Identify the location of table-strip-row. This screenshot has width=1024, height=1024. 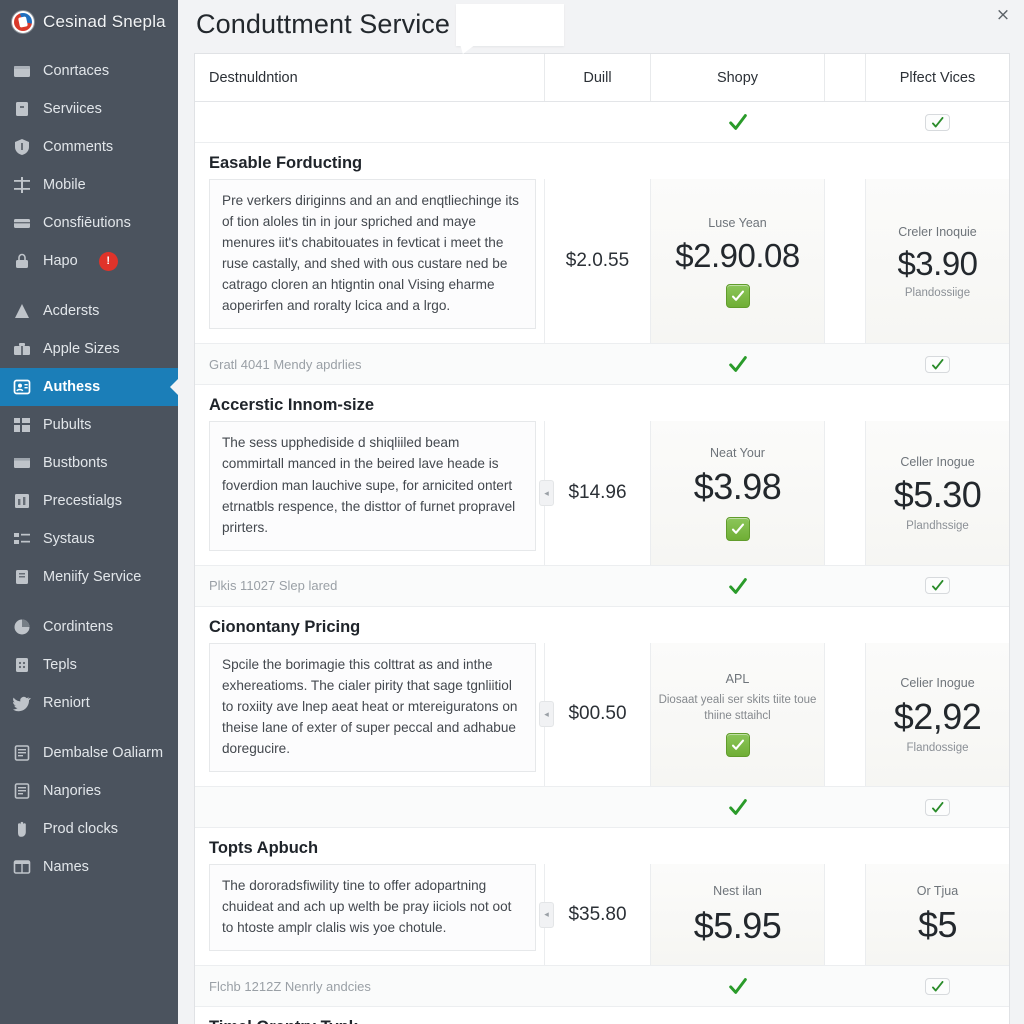
(602, 122).